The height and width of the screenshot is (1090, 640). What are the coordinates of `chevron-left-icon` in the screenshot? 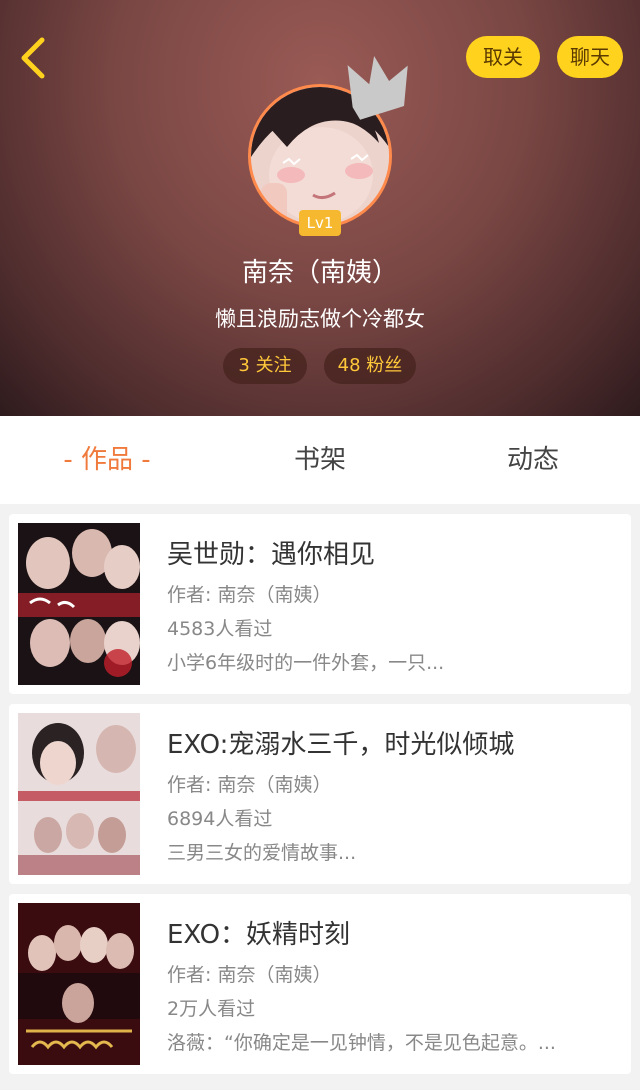 It's located at (33, 58).